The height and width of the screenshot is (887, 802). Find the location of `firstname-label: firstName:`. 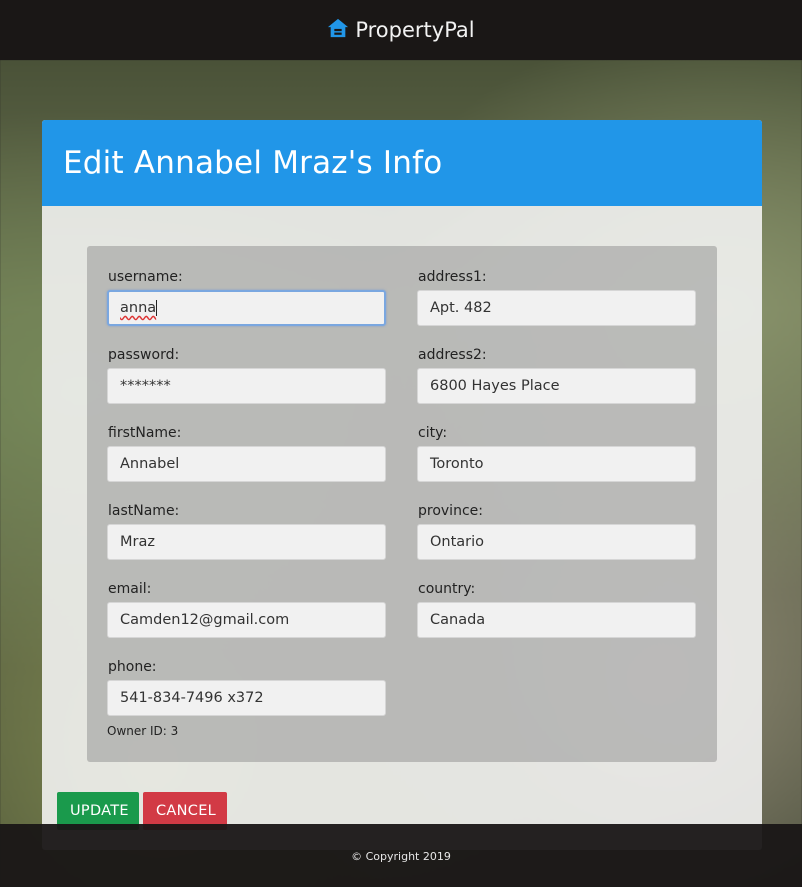

firstname-label: firstName: is located at coordinates (145, 433).